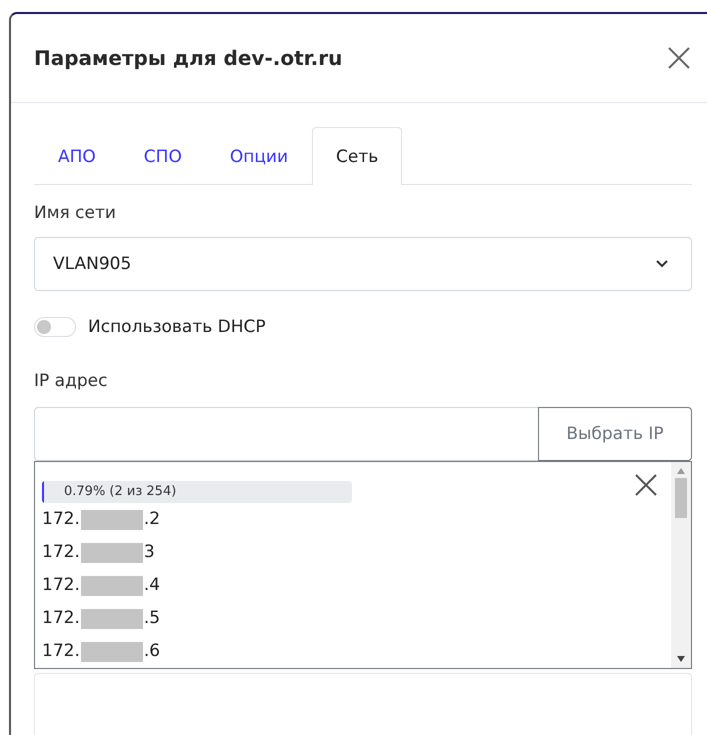 This screenshot has height=735, width=707. Describe the element at coordinates (75, 213) in the screenshot. I see `field-label: Имя сети` at that location.